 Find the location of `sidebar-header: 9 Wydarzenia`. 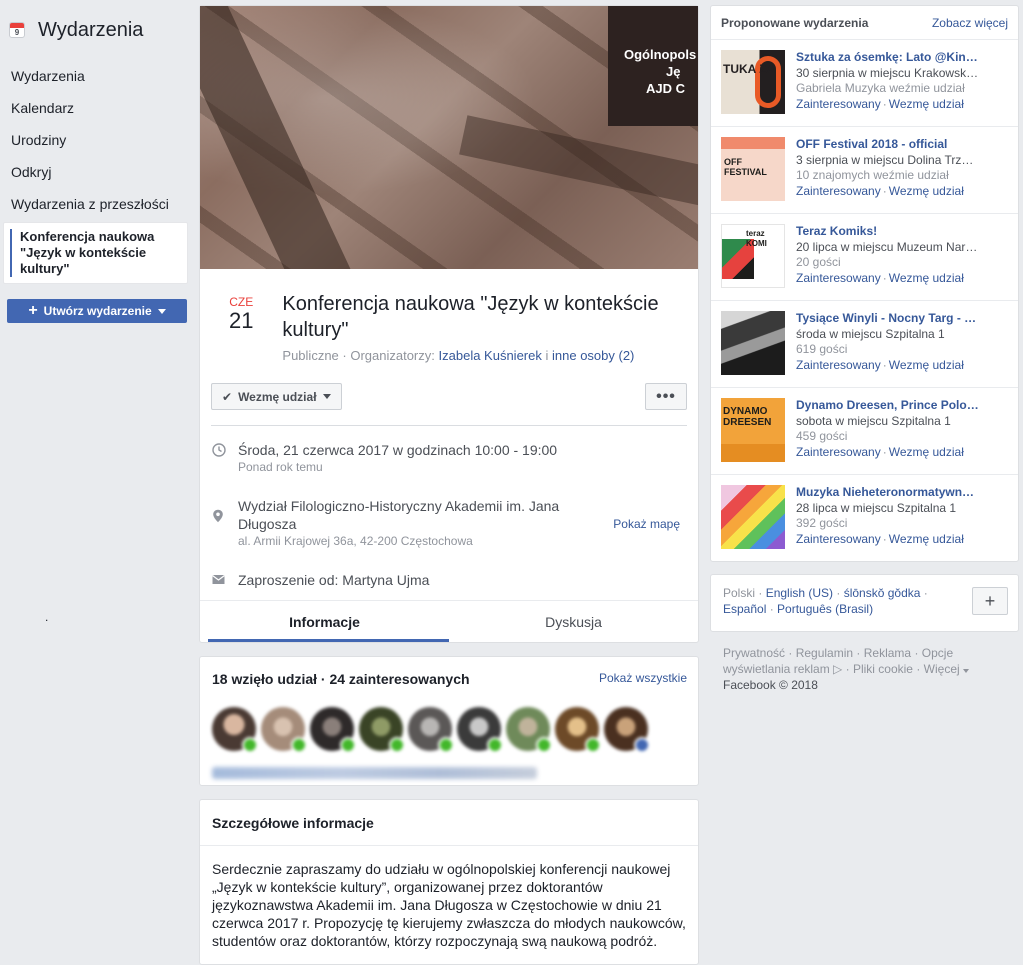

sidebar-header: 9 Wydarzenia is located at coordinates (96, 30).